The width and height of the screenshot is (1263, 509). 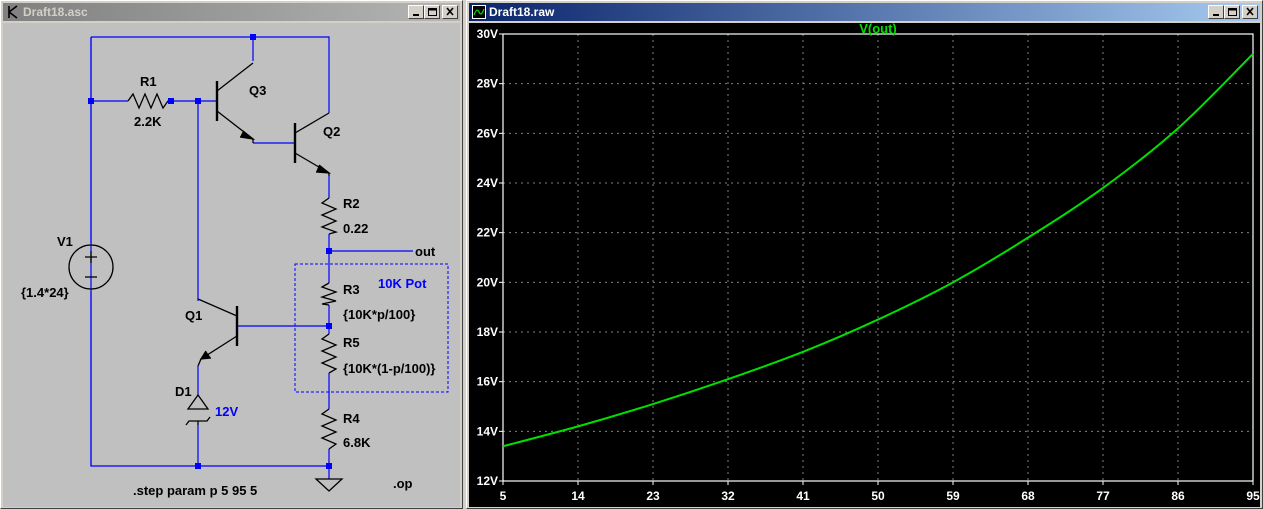 I want to click on y-tick-label: 20V, so click(x=487, y=282).